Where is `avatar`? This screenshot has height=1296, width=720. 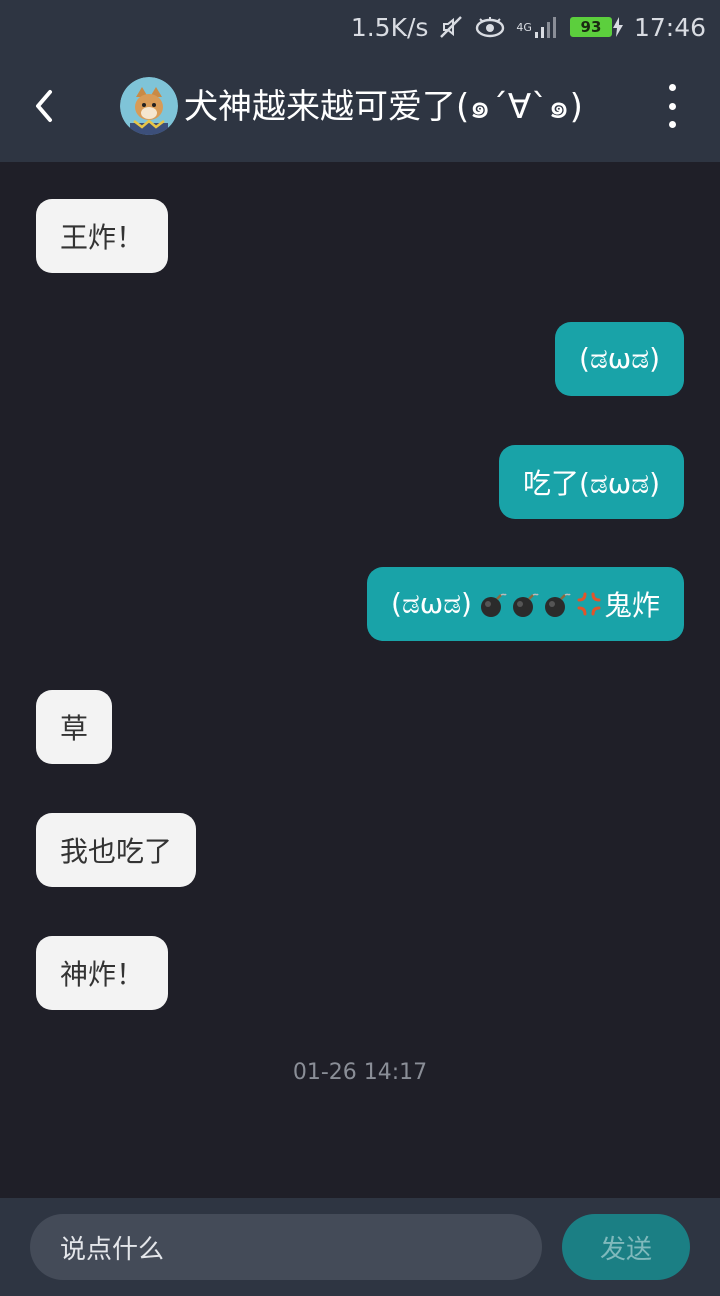 avatar is located at coordinates (149, 106).